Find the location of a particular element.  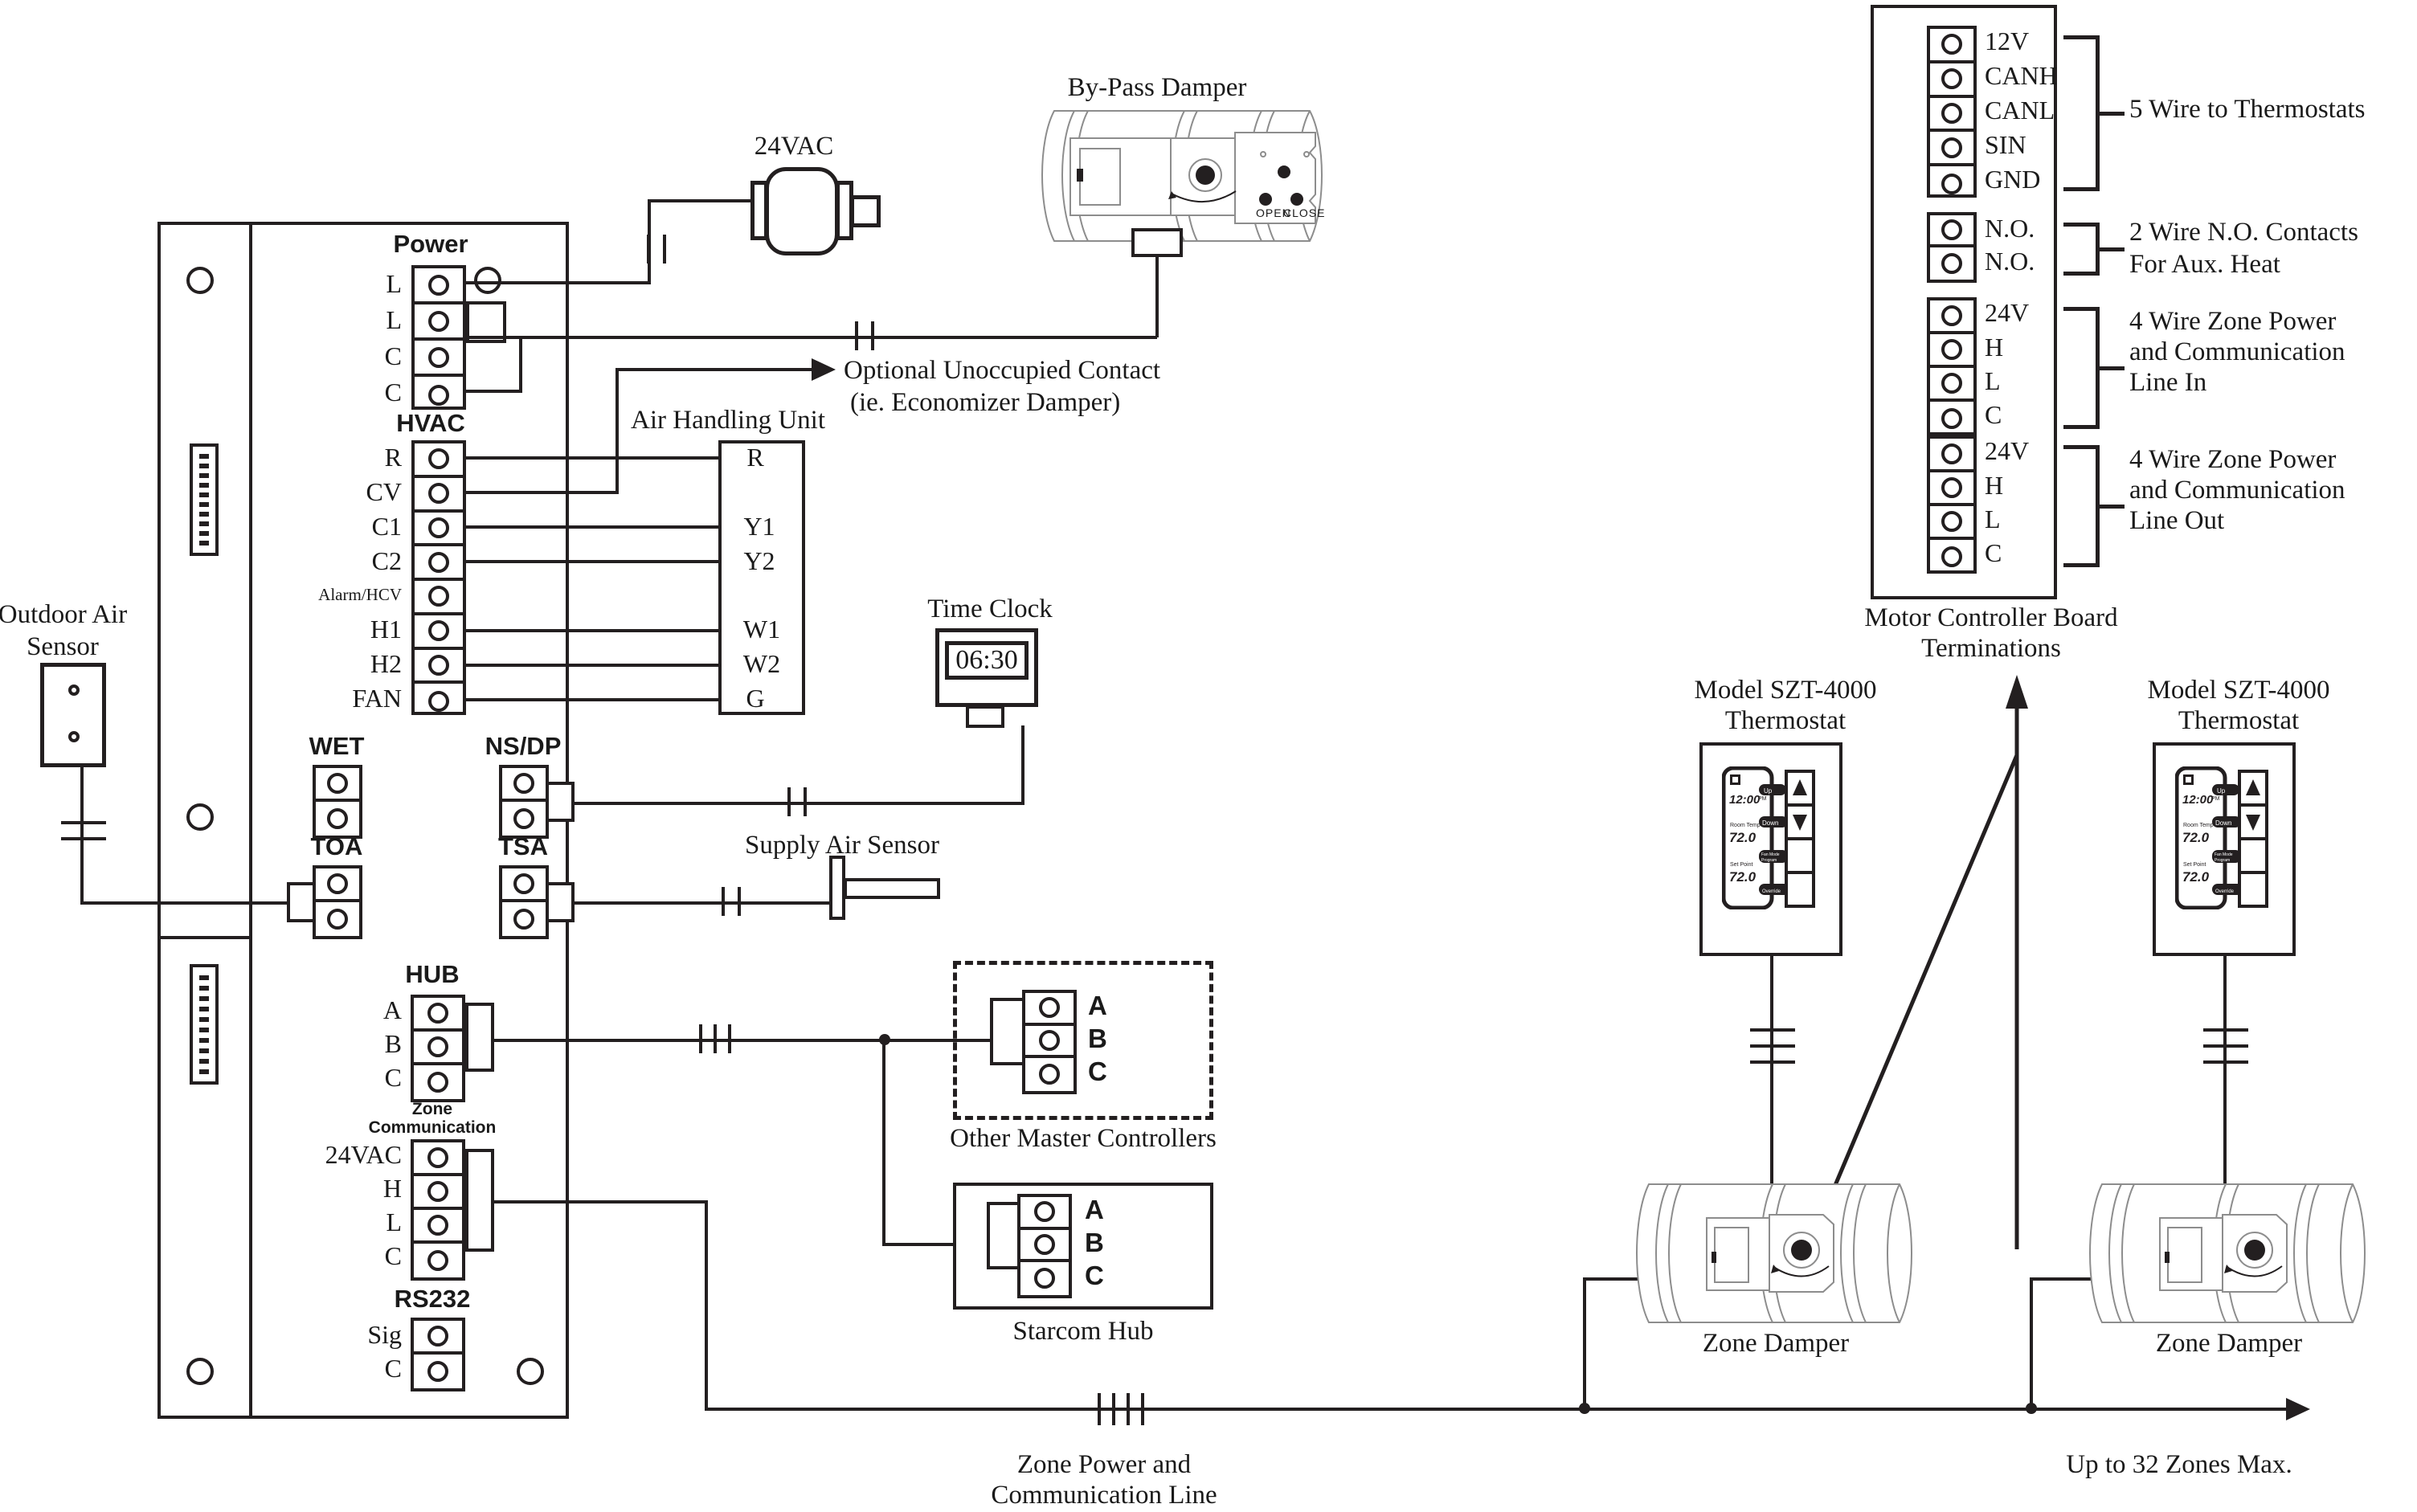

wet-terminal-block is located at coordinates (337, 802).